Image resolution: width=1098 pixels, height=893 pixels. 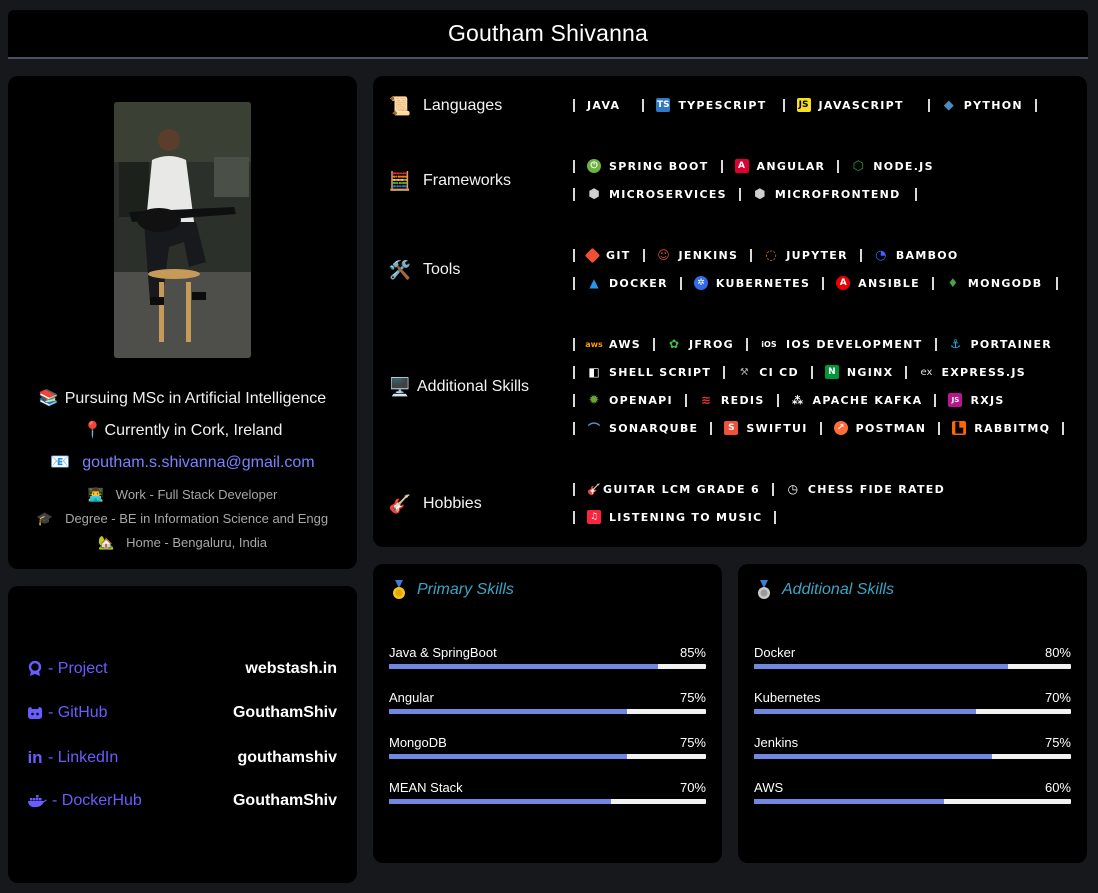 I want to click on express-icon: ex, so click(x=926, y=372).